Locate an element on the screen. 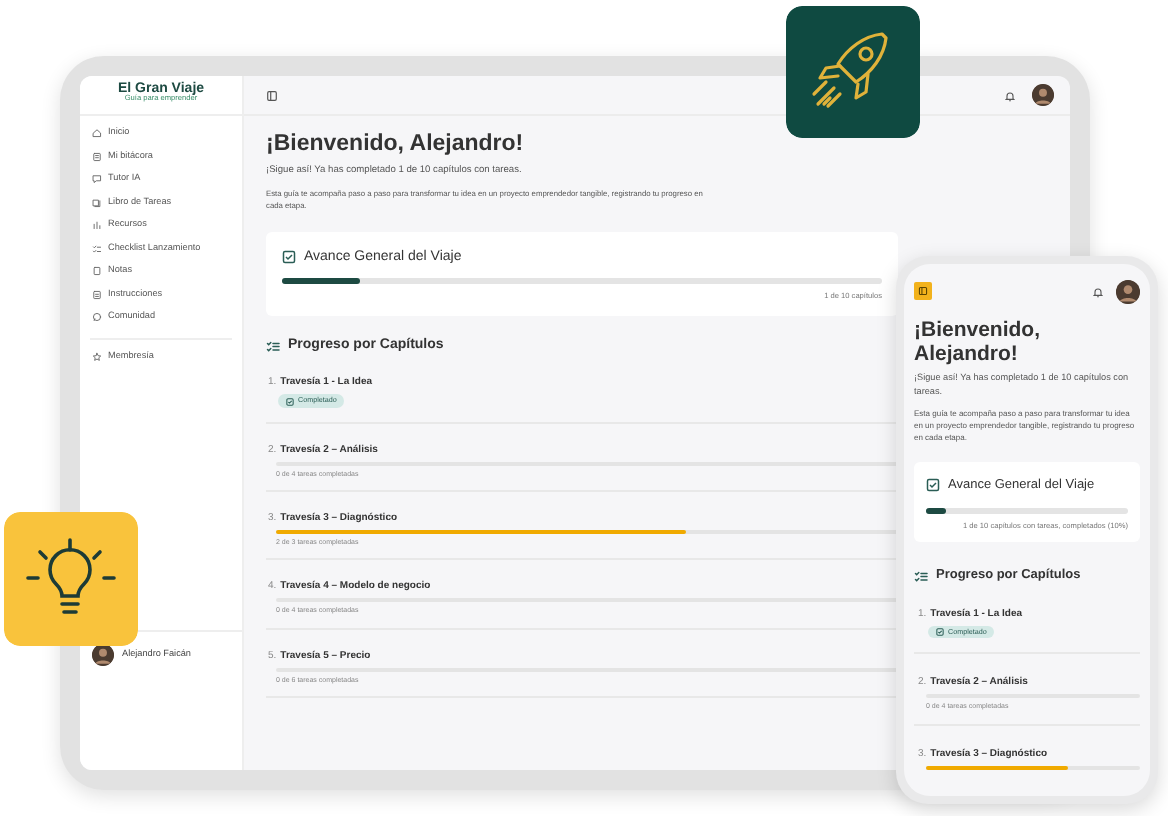 Image resolution: width=1168 pixels, height=816 pixels. sidebar-toggle is located at coordinates (923, 291).